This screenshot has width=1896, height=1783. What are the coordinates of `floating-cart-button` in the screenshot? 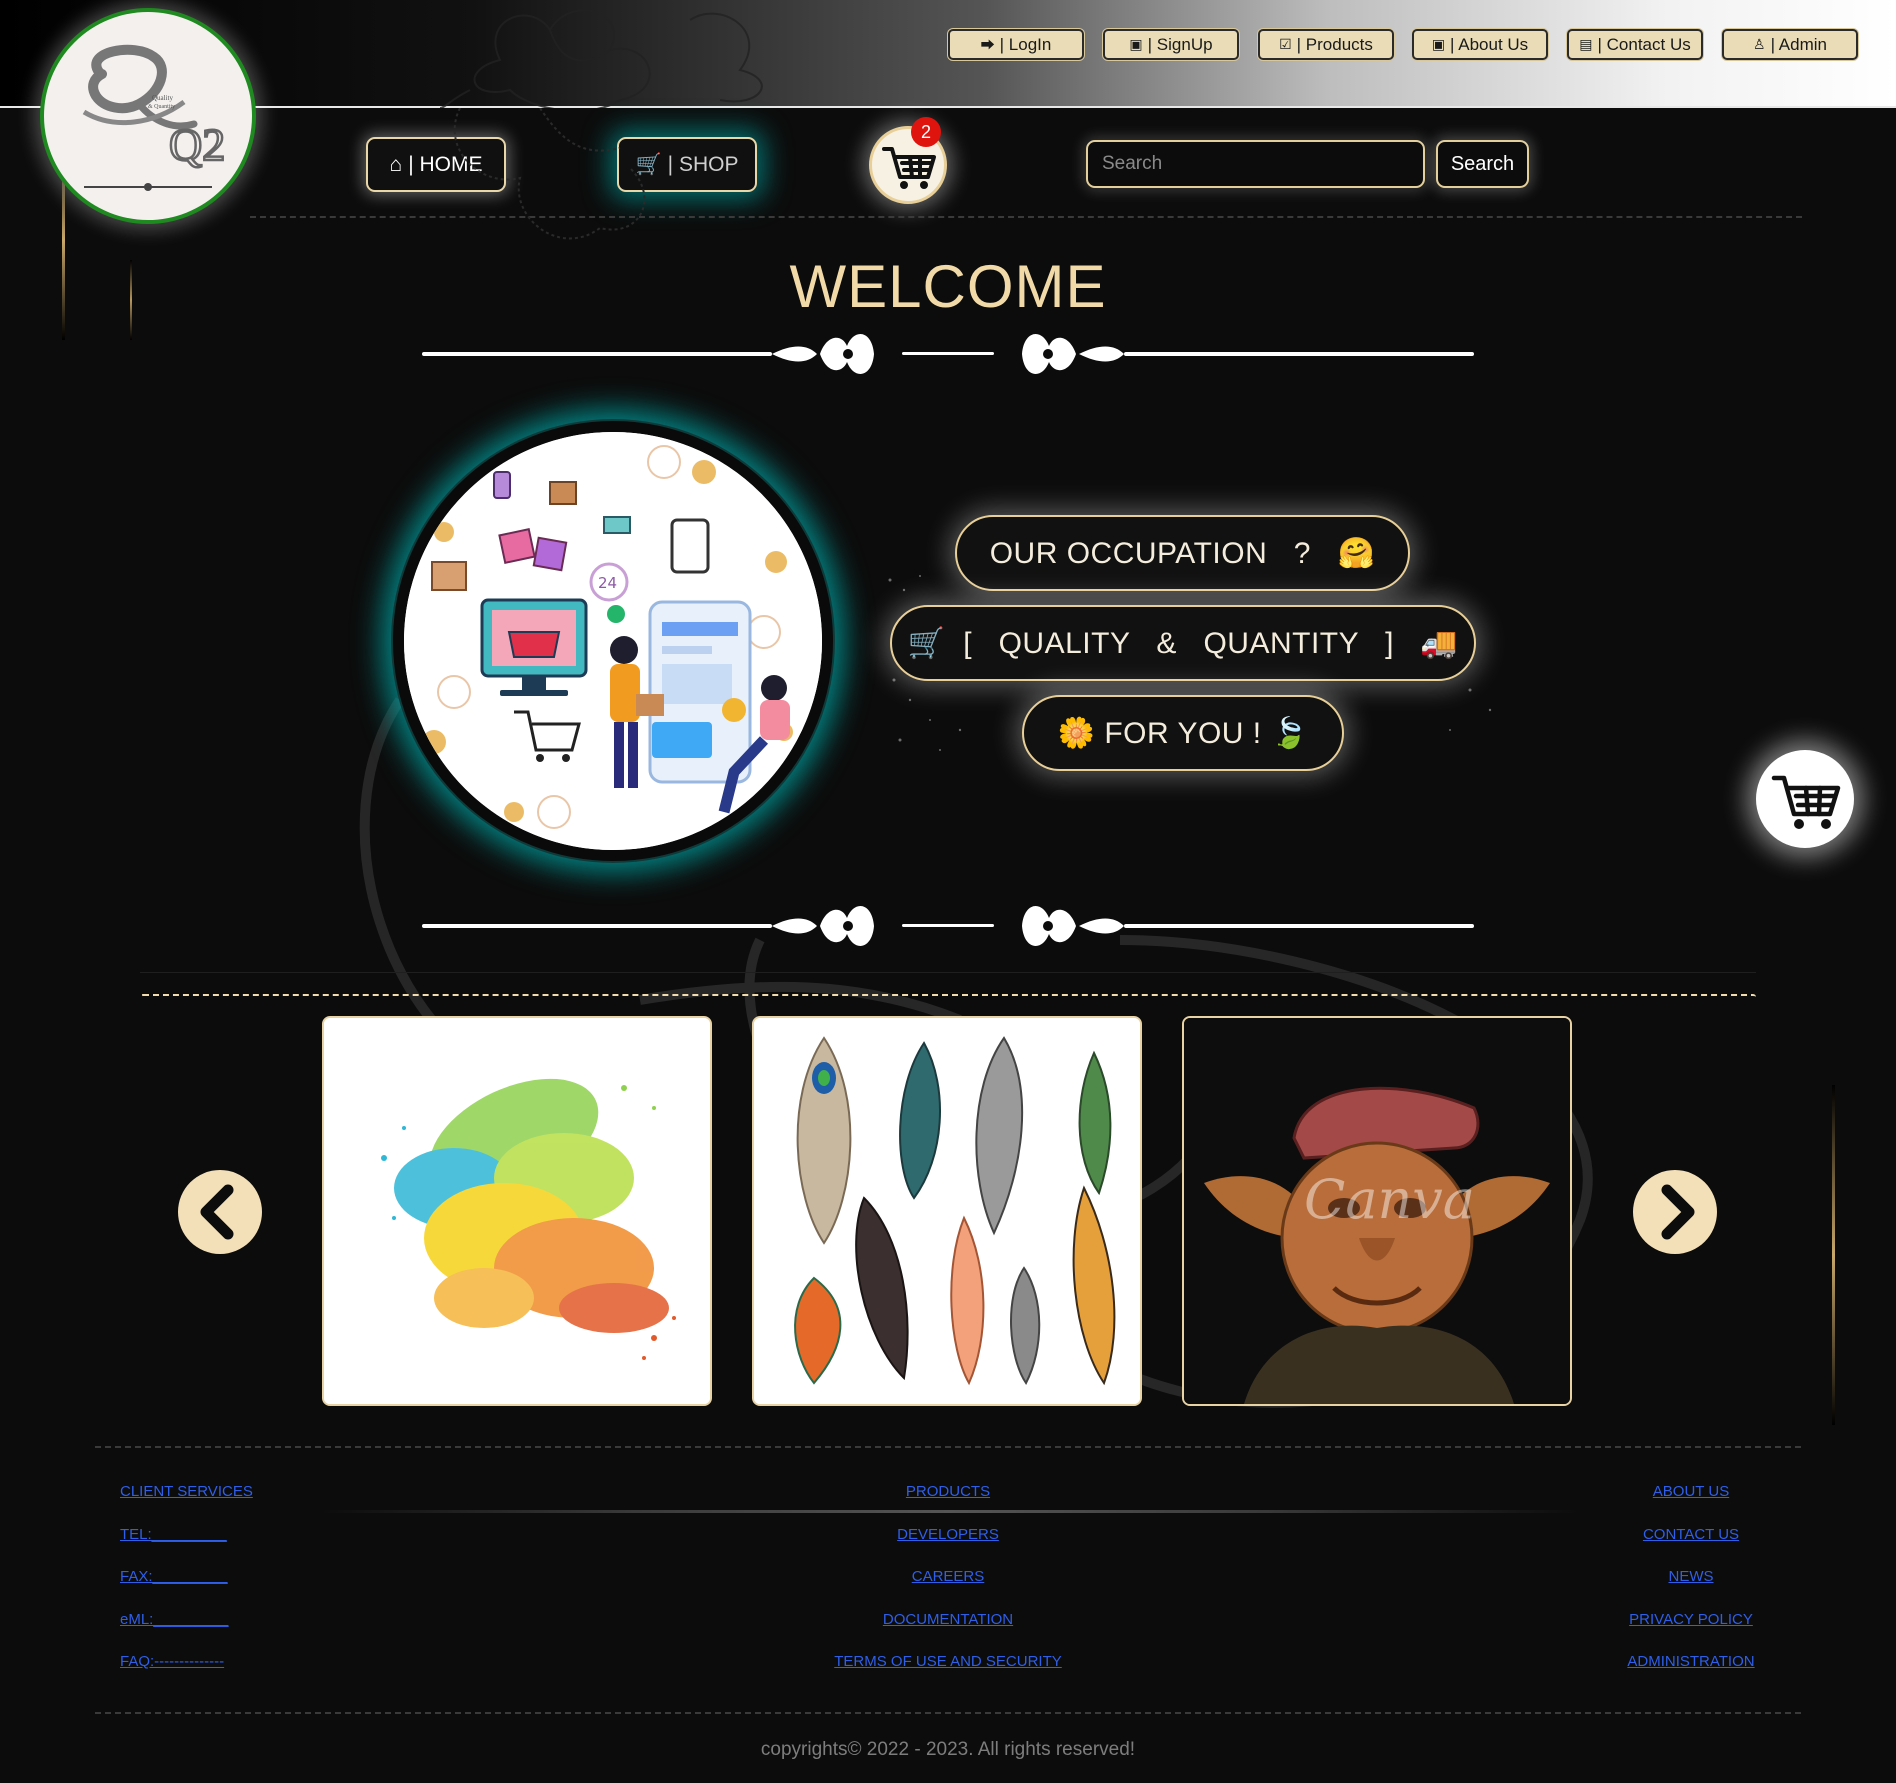 It's located at (1805, 799).